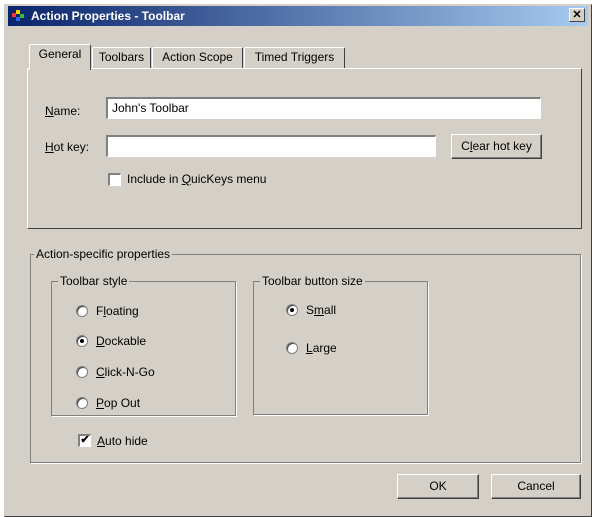 Image resolution: width=592 pixels, height=517 pixels. Describe the element at coordinates (117, 311) in the screenshot. I see `floating-label: Floating` at that location.